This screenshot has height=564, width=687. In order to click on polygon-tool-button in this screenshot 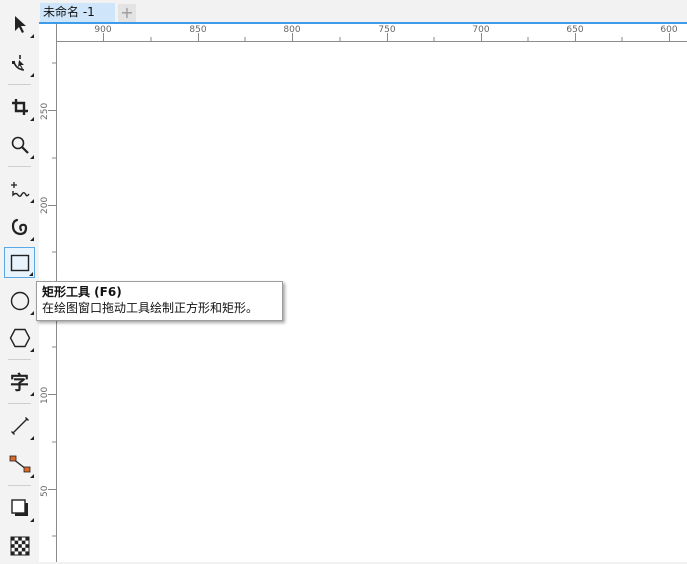, I will do `click(19, 337)`.